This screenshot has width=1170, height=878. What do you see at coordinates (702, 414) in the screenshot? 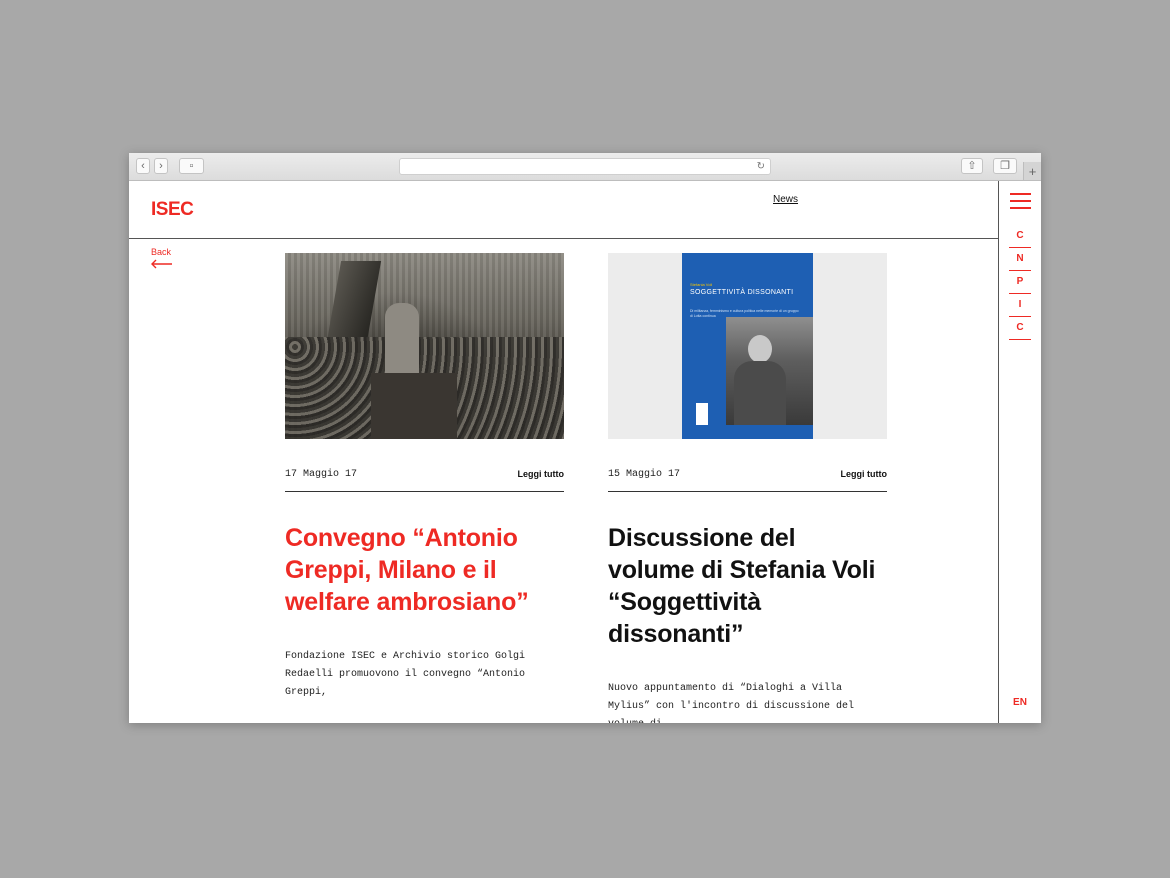
I see `publisher-logo-icon` at bounding box center [702, 414].